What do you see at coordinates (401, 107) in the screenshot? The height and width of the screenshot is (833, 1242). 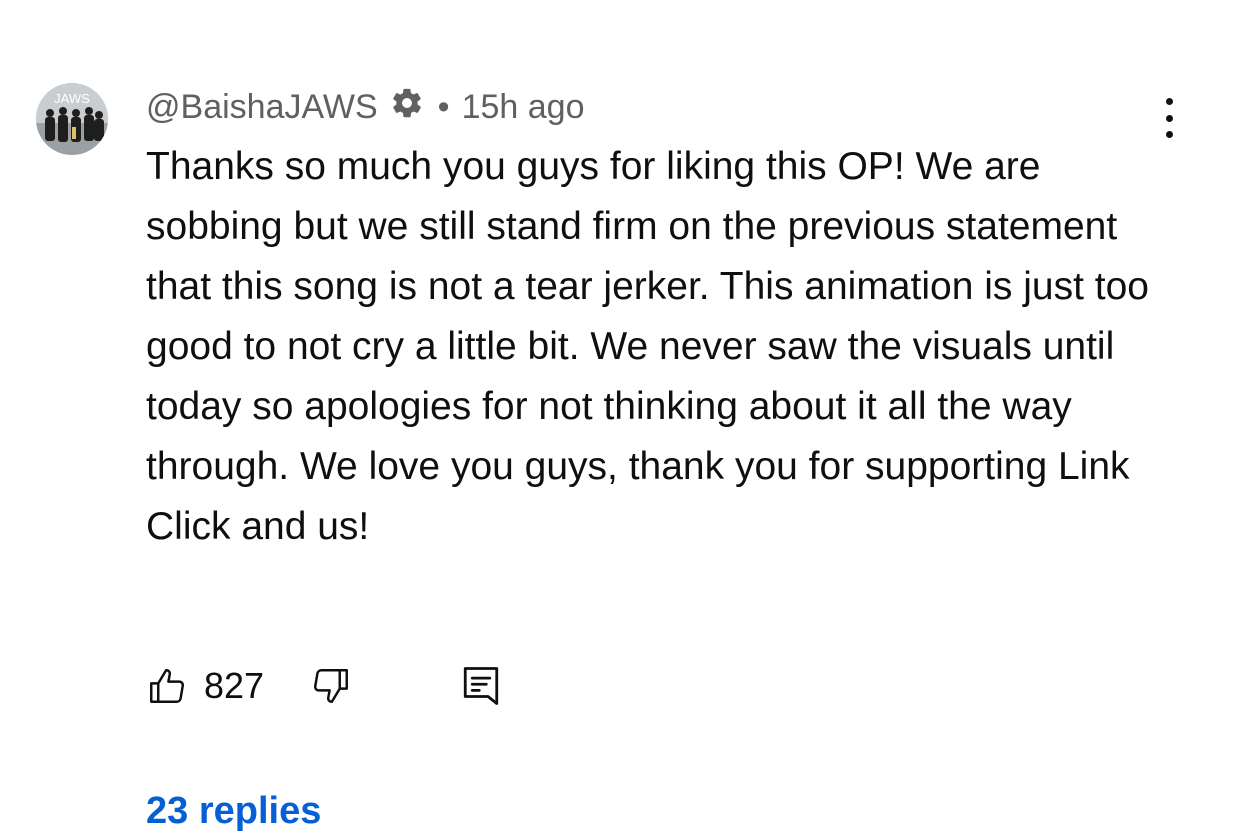 I see `creator-badge-icon` at bounding box center [401, 107].